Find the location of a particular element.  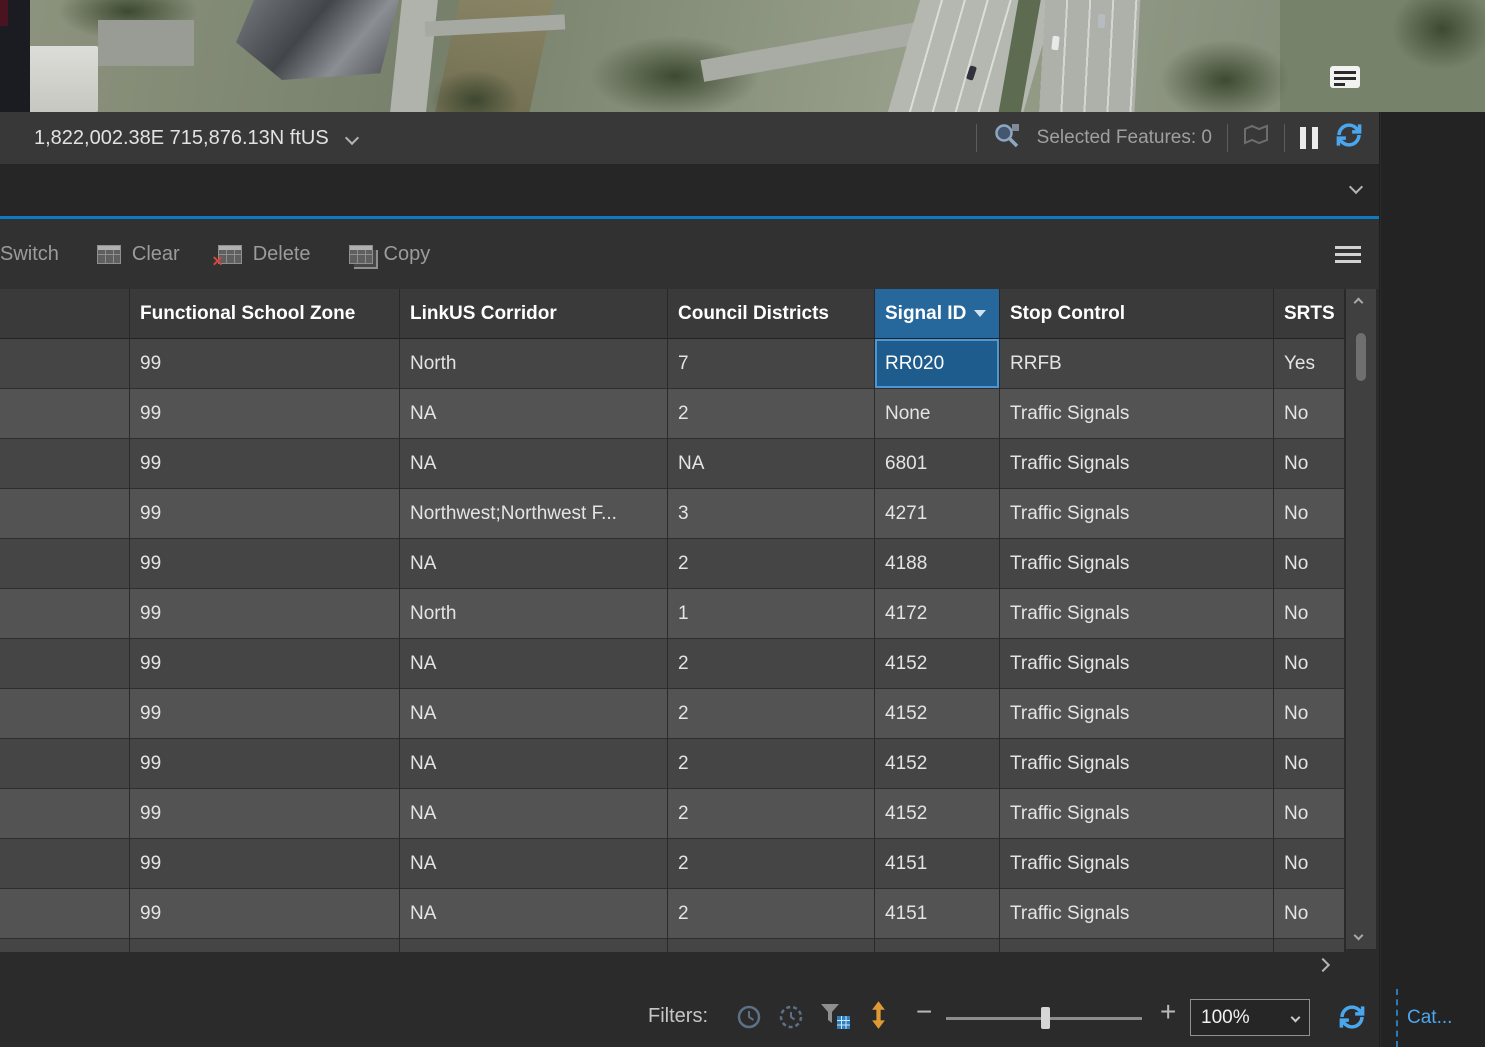

column-header-council-districts: Council Districts is located at coordinates (771, 314).